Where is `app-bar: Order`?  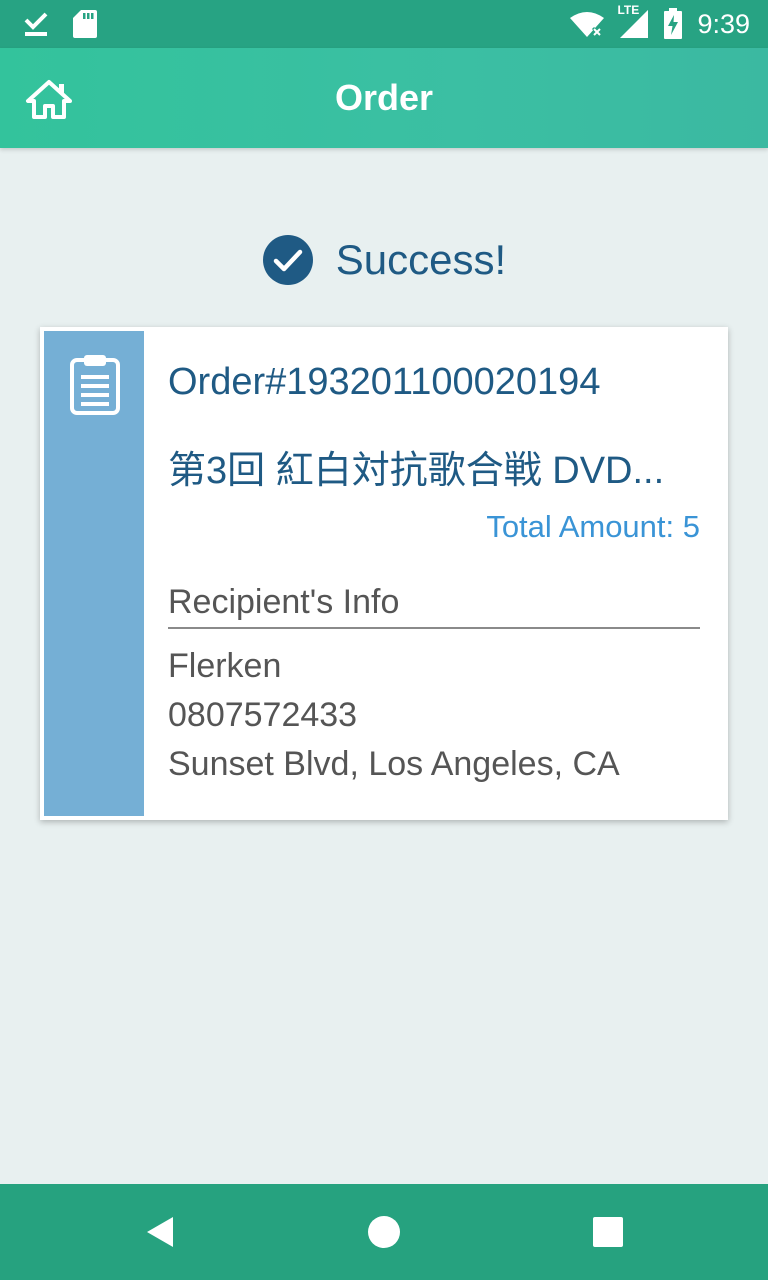 app-bar: Order is located at coordinates (384, 98).